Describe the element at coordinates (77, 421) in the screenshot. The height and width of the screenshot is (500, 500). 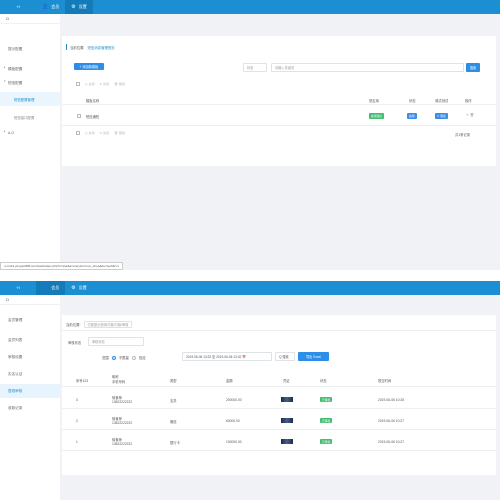
I see `row-id: 2` at that location.